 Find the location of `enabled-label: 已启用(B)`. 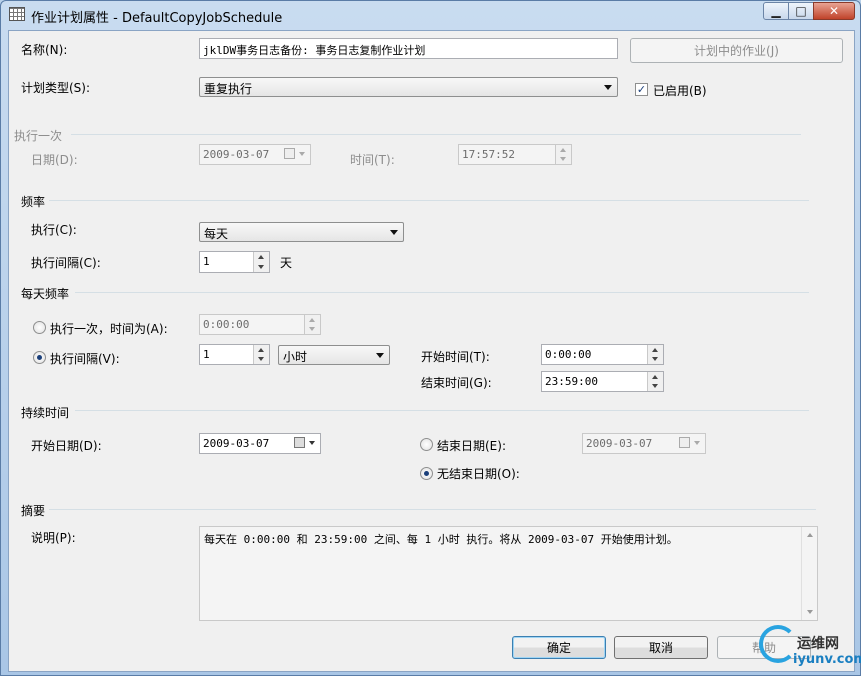

enabled-label: 已启用(B) is located at coordinates (680, 91).